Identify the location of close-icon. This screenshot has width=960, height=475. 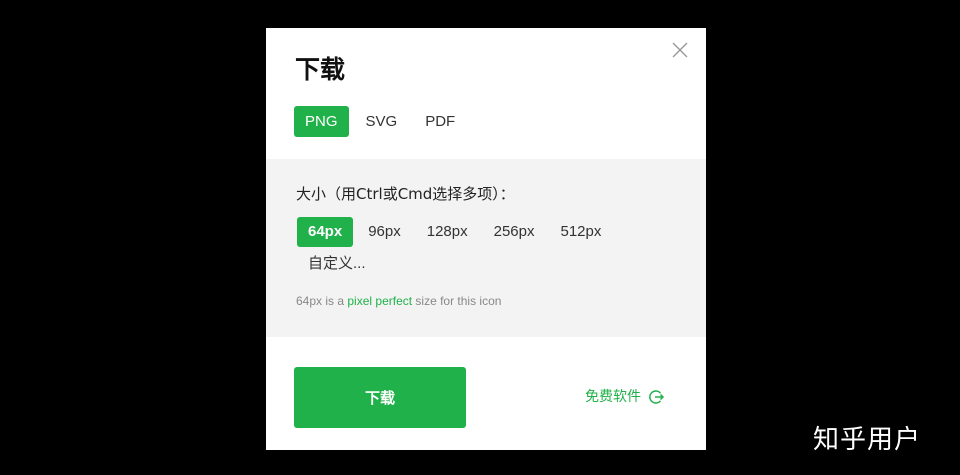
(680, 50).